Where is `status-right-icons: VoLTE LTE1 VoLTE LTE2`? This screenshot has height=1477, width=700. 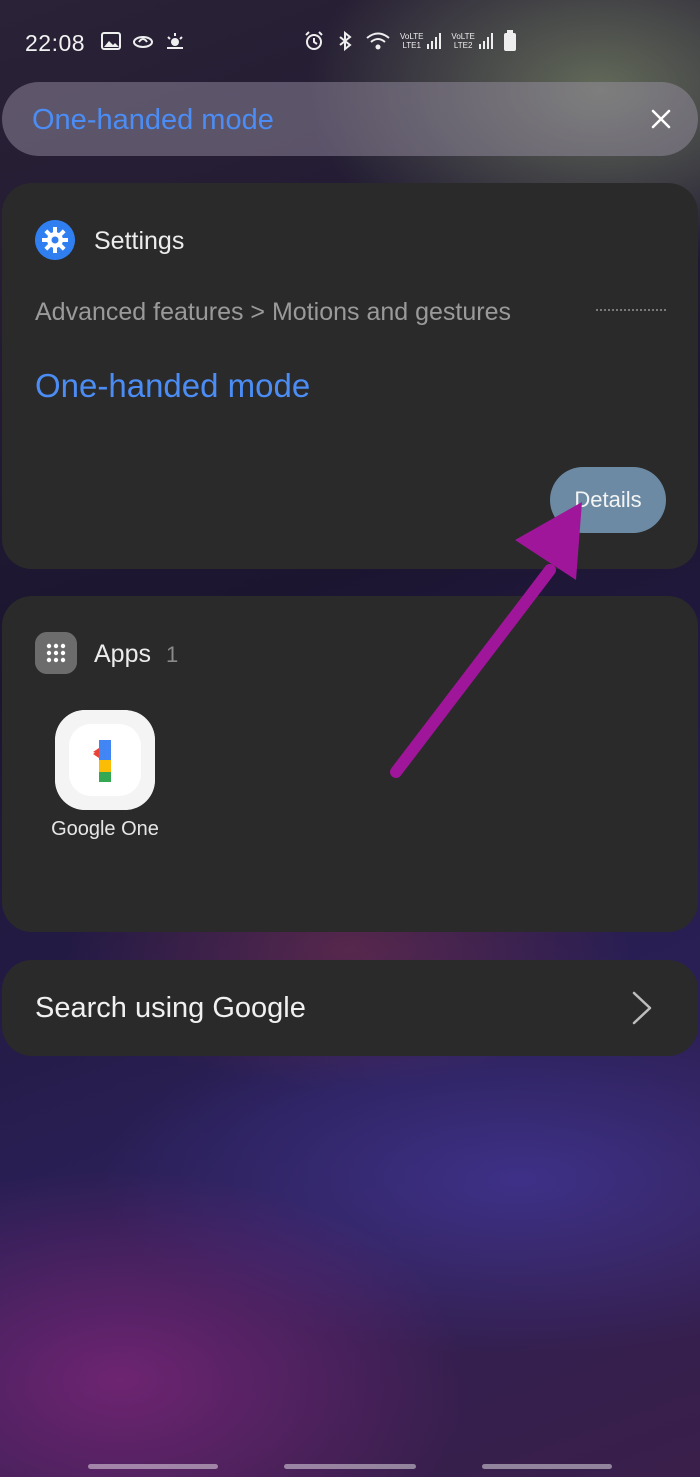 status-right-icons: VoLTE LTE1 VoLTE LTE2 is located at coordinates (410, 41).